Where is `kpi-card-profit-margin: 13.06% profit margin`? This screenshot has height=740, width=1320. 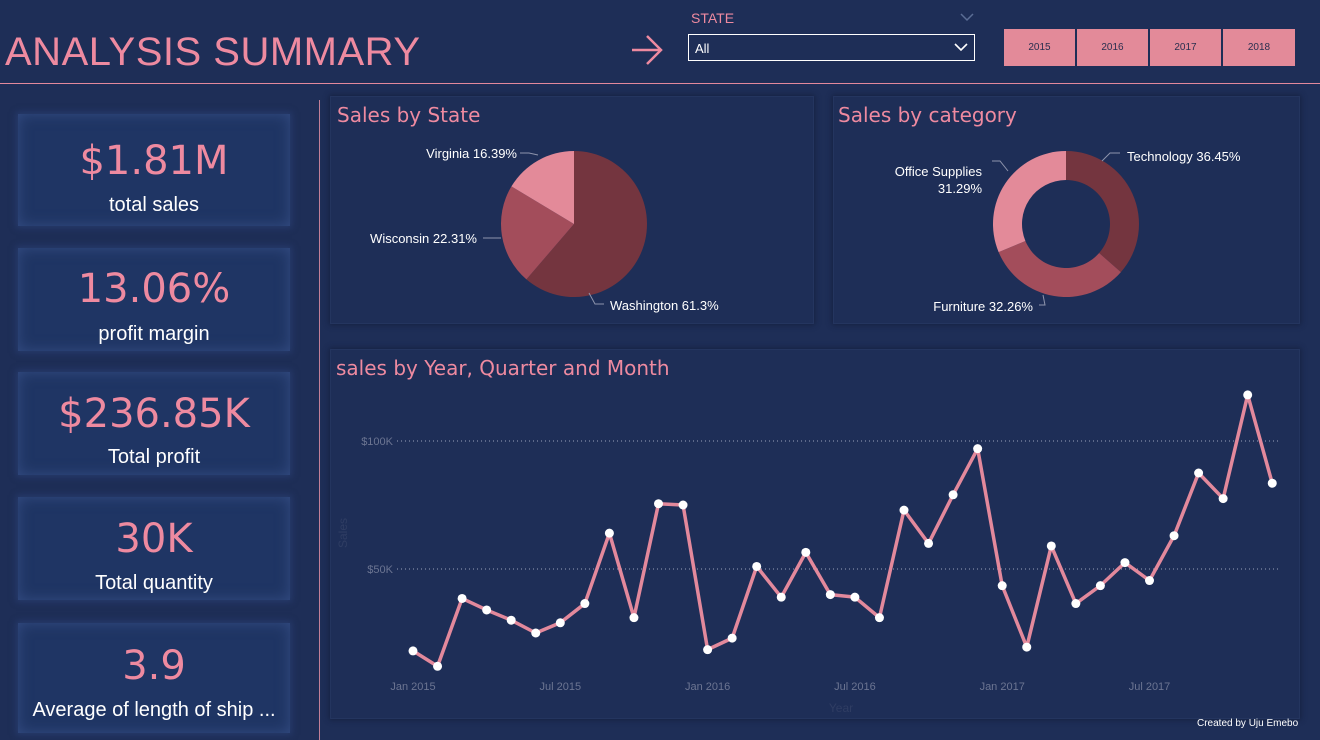 kpi-card-profit-margin: 13.06% profit margin is located at coordinates (154, 299).